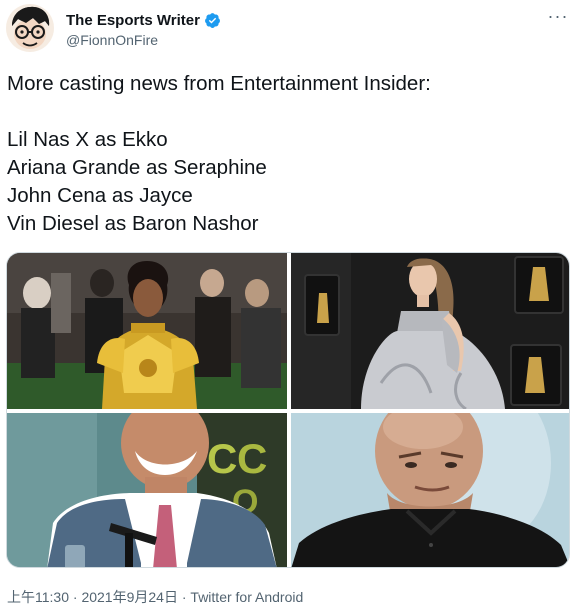 This screenshot has width=582, height=608. What do you see at coordinates (246, 597) in the screenshot?
I see `tweet-source: Twitter for Android` at bounding box center [246, 597].